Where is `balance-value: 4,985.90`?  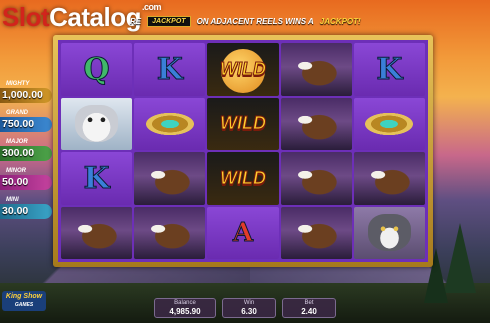 balance-value: 4,985.90 is located at coordinates (185, 311).